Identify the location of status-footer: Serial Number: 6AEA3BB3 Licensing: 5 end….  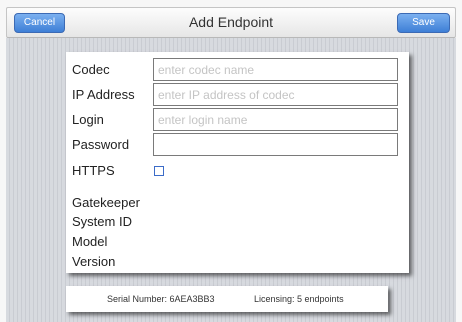
(227, 299).